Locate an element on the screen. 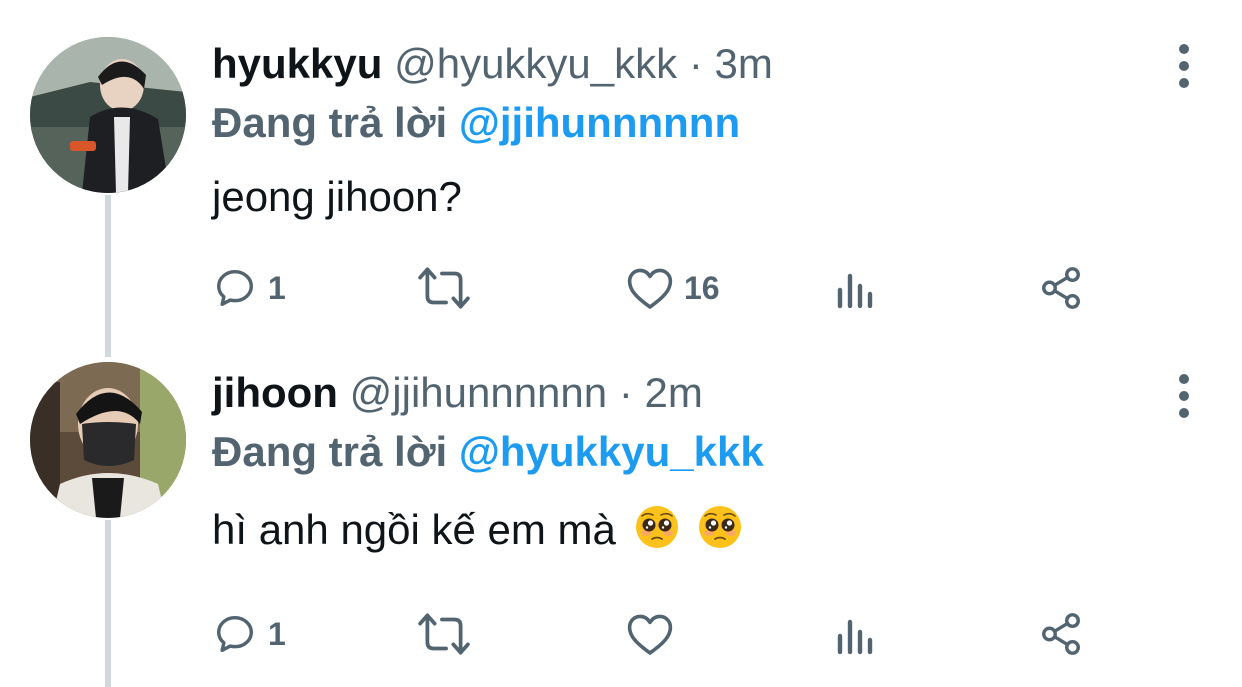 The image size is (1242, 687). tweet-text-content: hì anh ngồi kế em mà is located at coordinates (414, 529).